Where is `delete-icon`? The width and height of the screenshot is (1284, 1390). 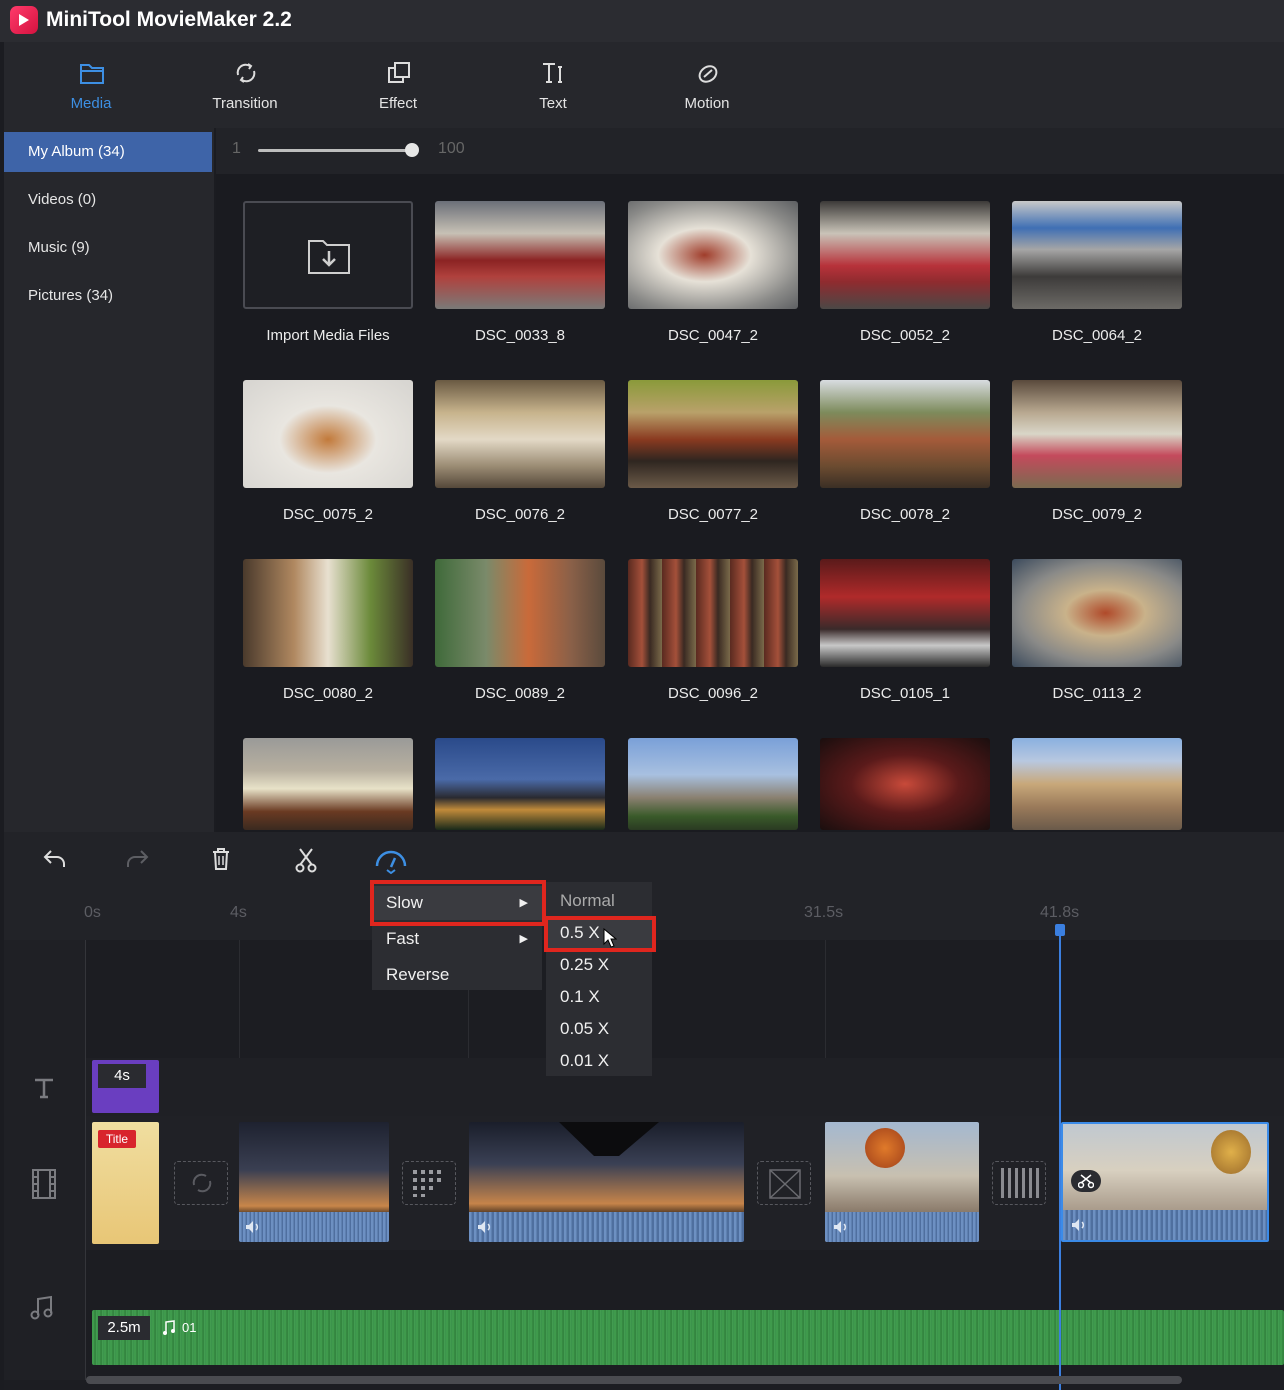
delete-icon is located at coordinates (221, 859).